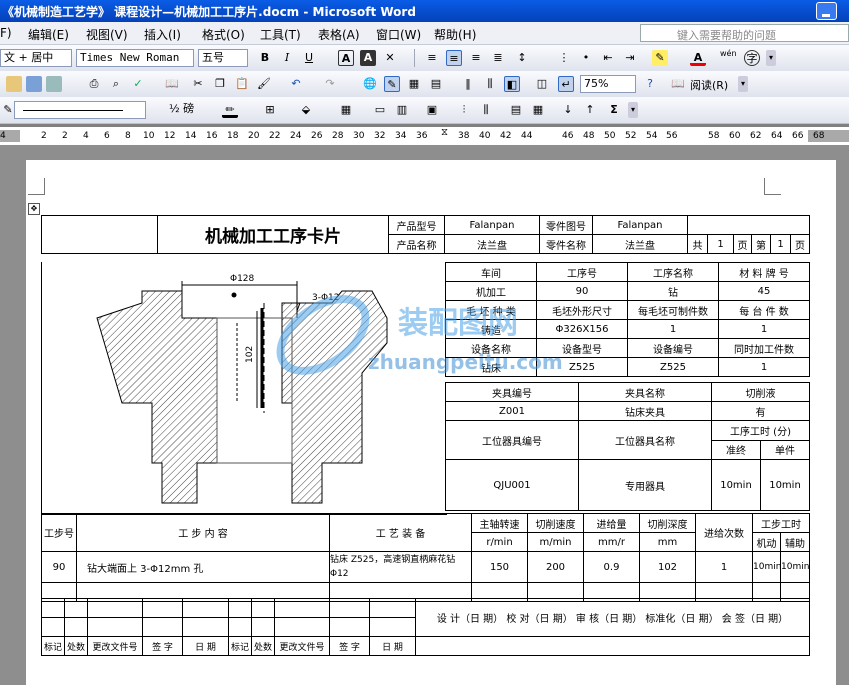 Image resolution: width=849 pixels, height=685 pixels. What do you see at coordinates (264, 84) in the screenshot?
I see `format-painter-icon: 🖌` at bounding box center [264, 84].